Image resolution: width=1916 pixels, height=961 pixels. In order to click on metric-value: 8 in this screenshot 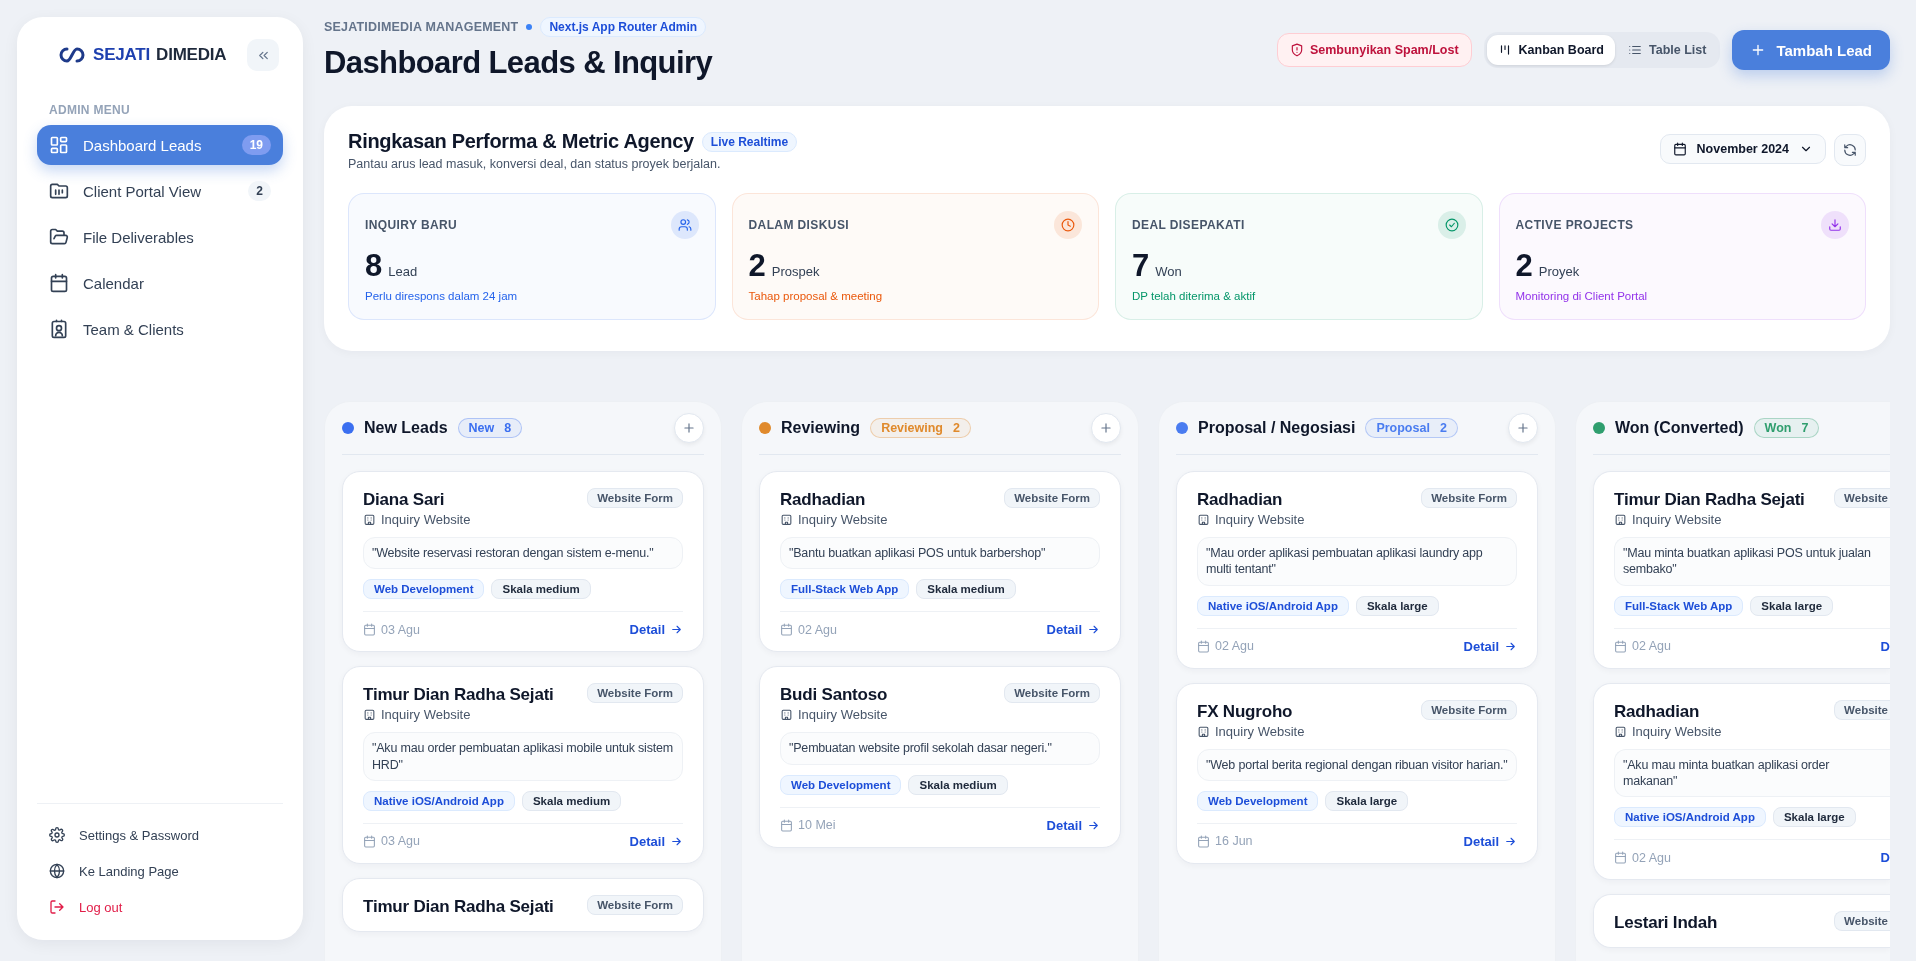, I will do `click(374, 266)`.